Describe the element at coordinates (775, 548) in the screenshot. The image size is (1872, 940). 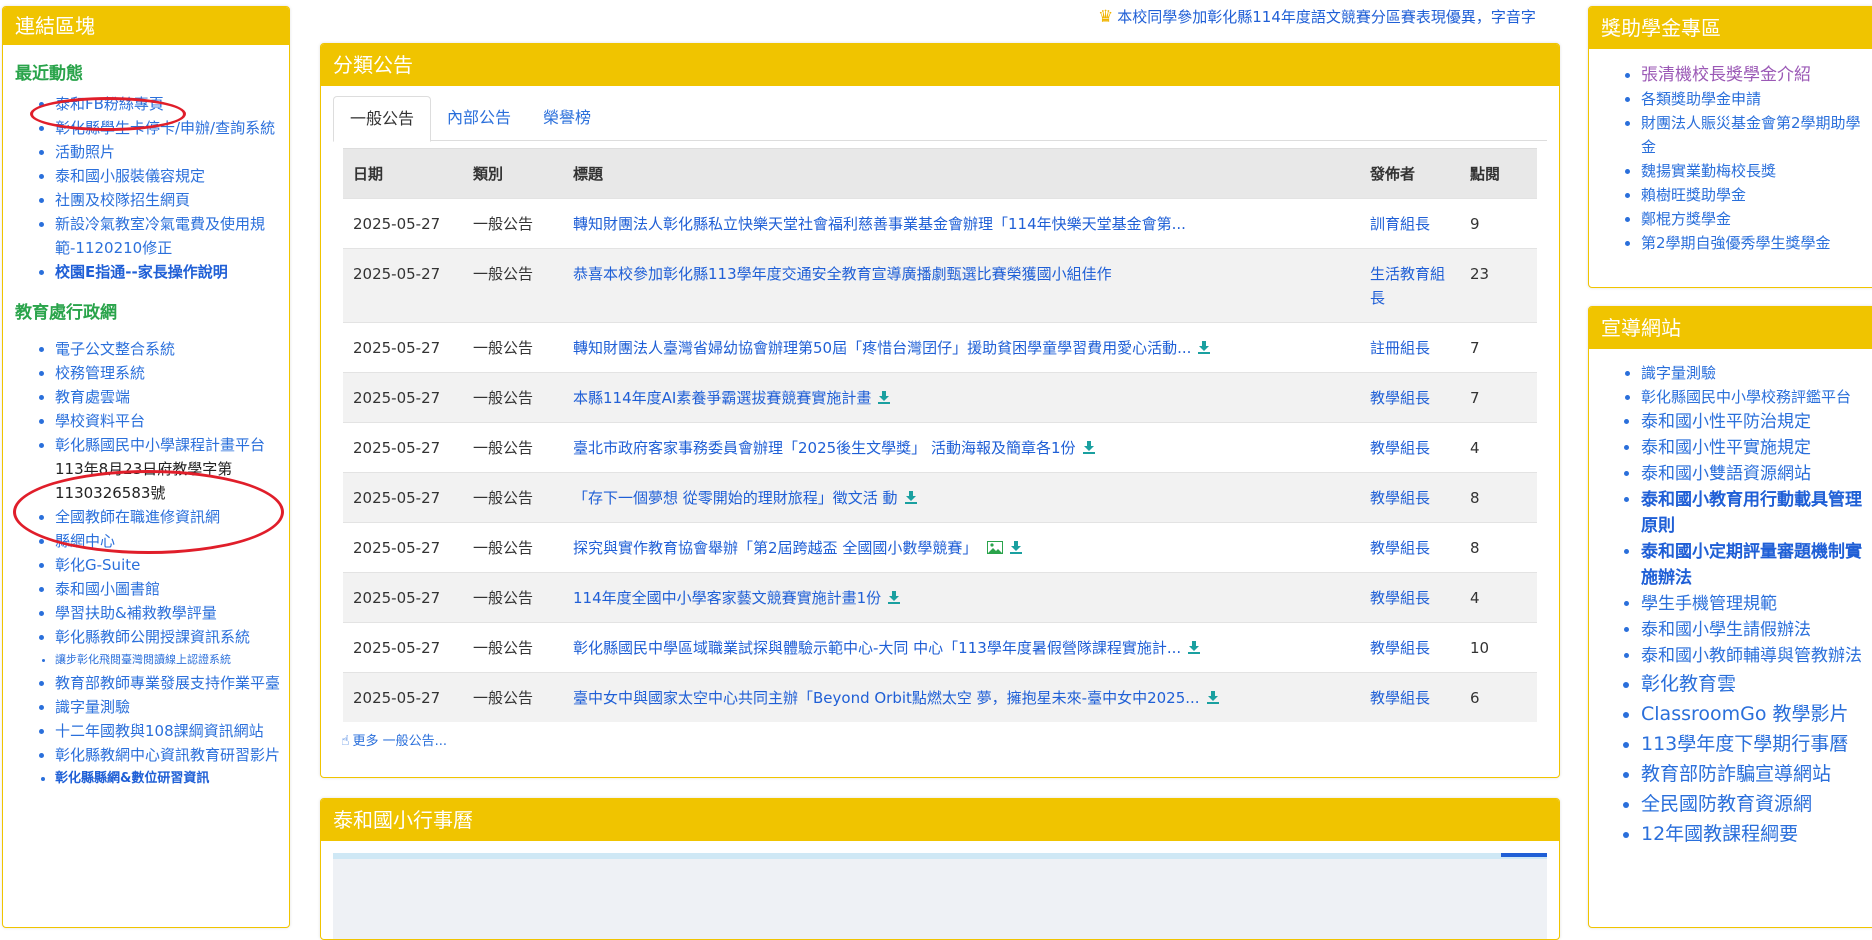
I see `announcement-title-link: 探究與實作教育協會舉辦「第2屆跨越盃 全國國小數學競賽」` at that location.